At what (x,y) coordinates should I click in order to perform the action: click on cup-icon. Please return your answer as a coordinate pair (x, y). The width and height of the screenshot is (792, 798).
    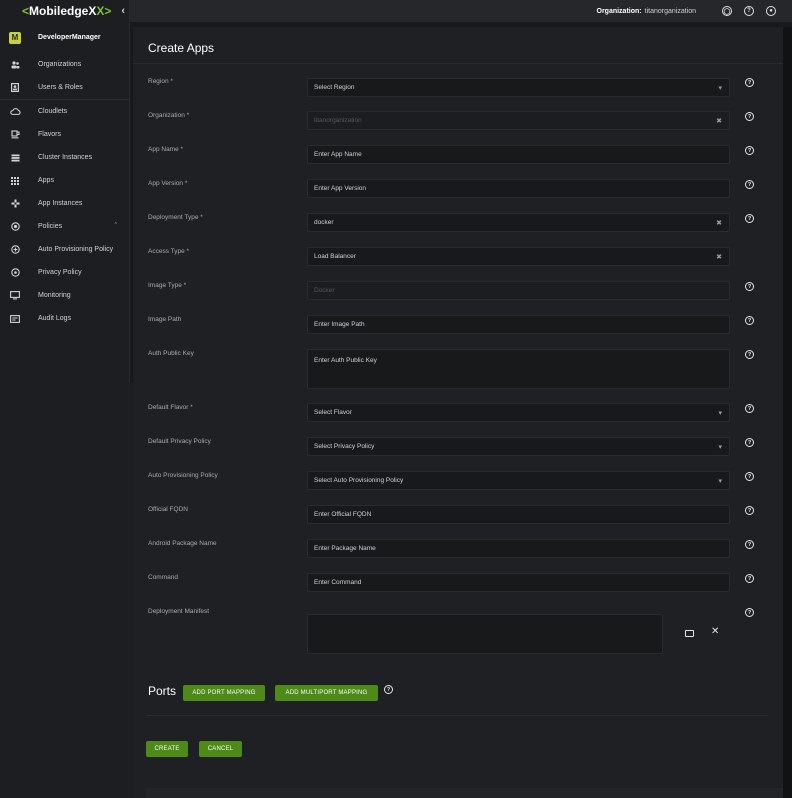
    Looking at the image, I should click on (15, 134).